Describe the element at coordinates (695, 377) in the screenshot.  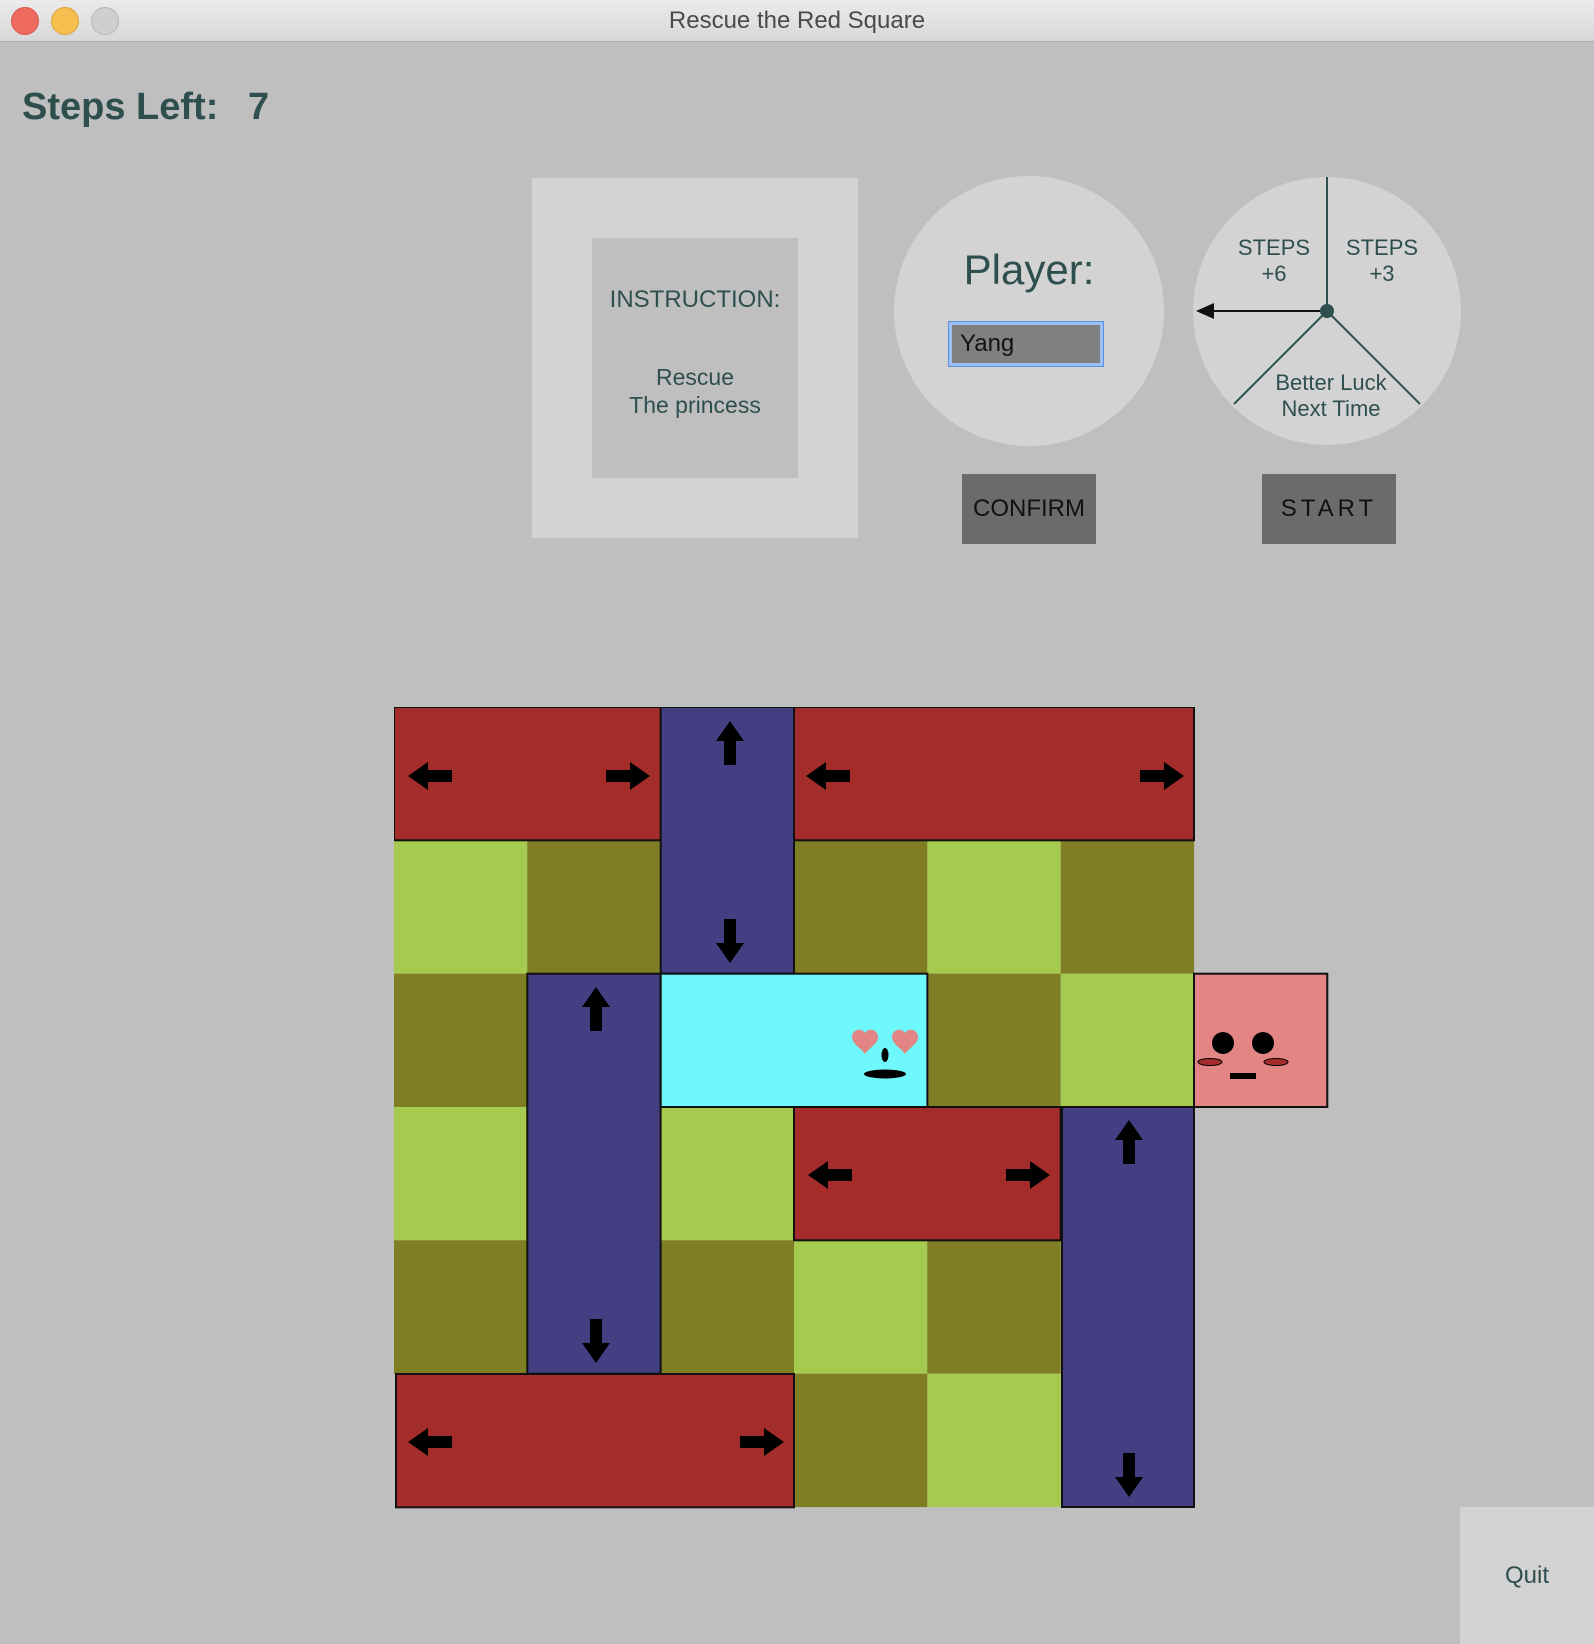
I see `instruction-line-1: Rescue` at that location.